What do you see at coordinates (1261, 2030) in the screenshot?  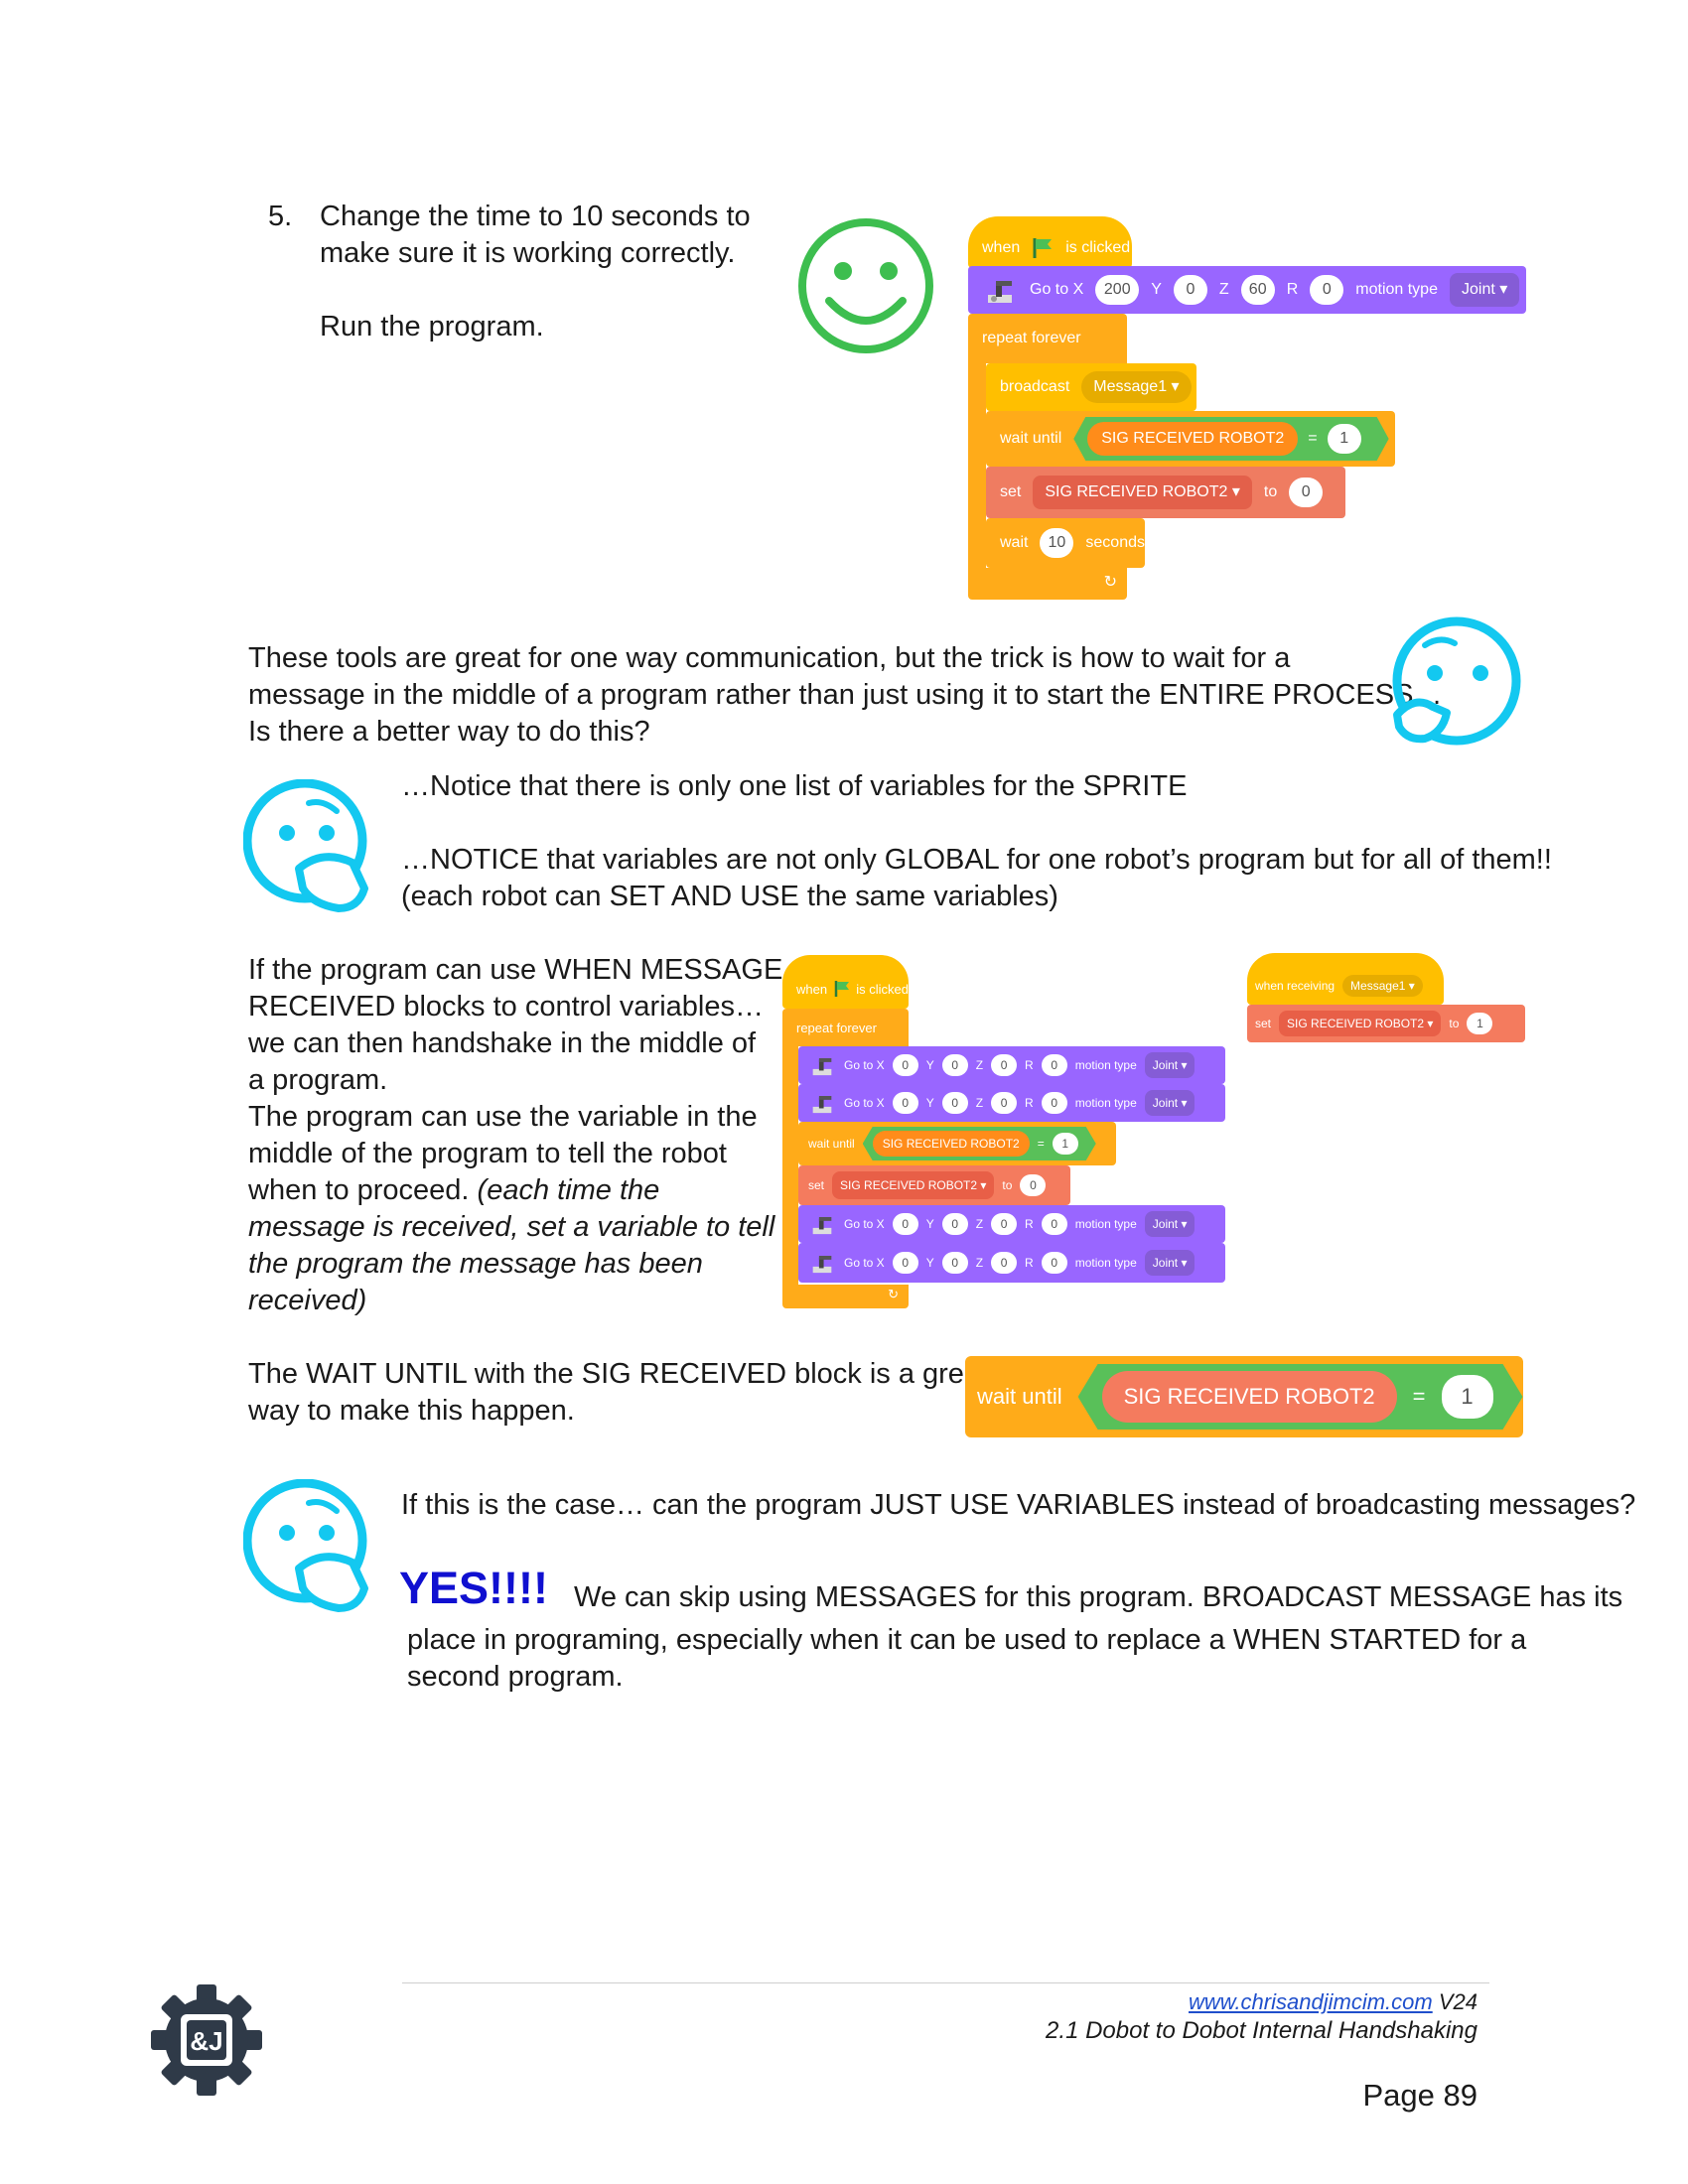 I see `footer-subtitle: 2.1 Dobot to Dobot Internal Handshaking` at bounding box center [1261, 2030].